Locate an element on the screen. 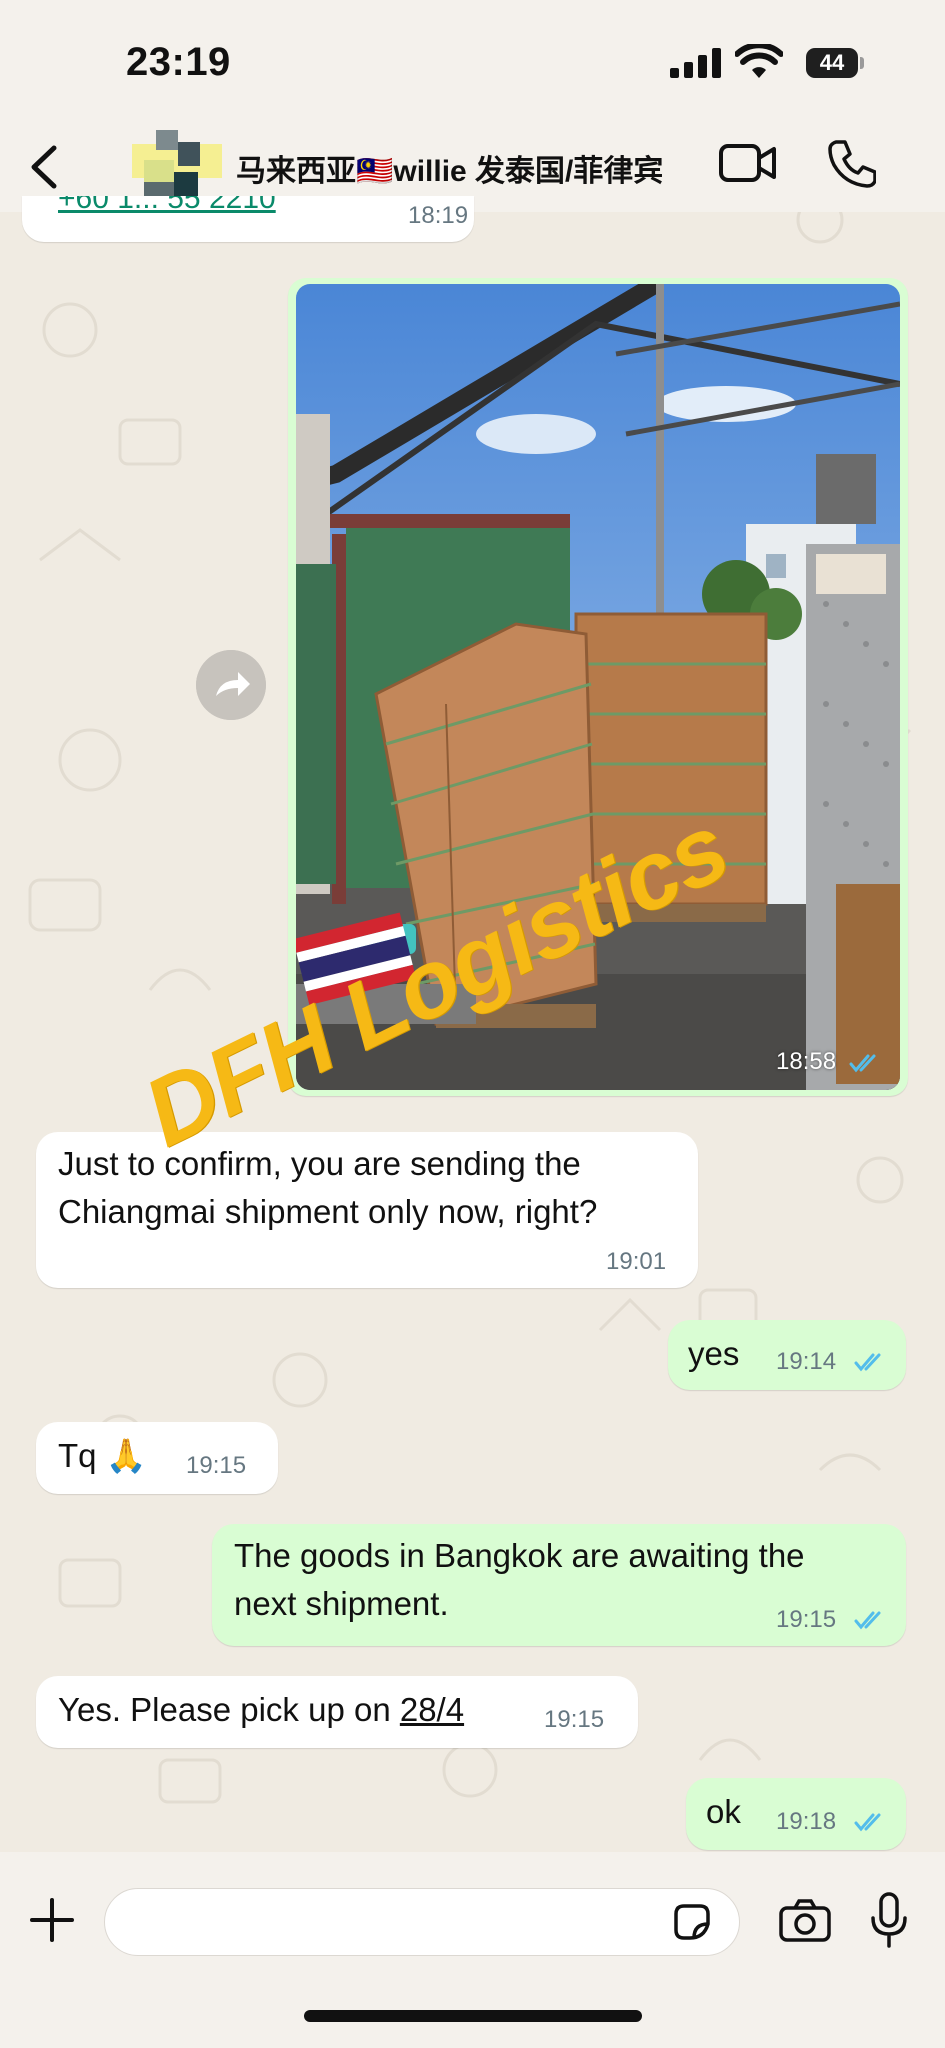 This screenshot has height=2048, width=945. mic-icon is located at coordinates (889, 1920).